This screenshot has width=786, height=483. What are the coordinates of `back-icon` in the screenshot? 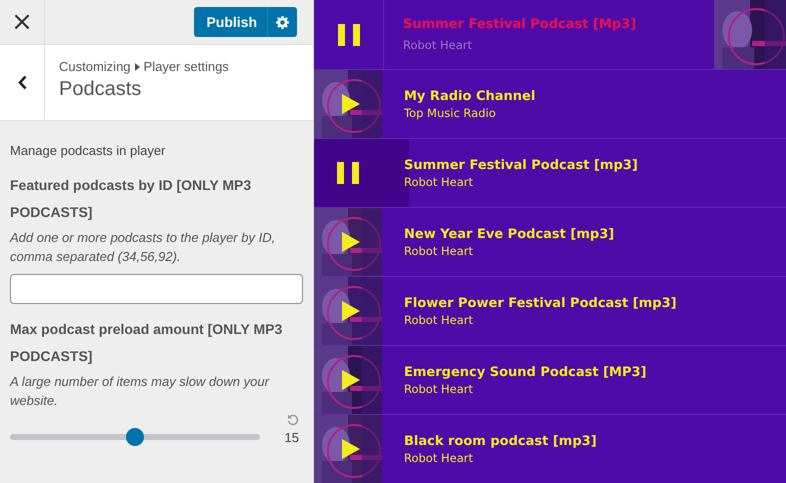 It's located at (22, 82).